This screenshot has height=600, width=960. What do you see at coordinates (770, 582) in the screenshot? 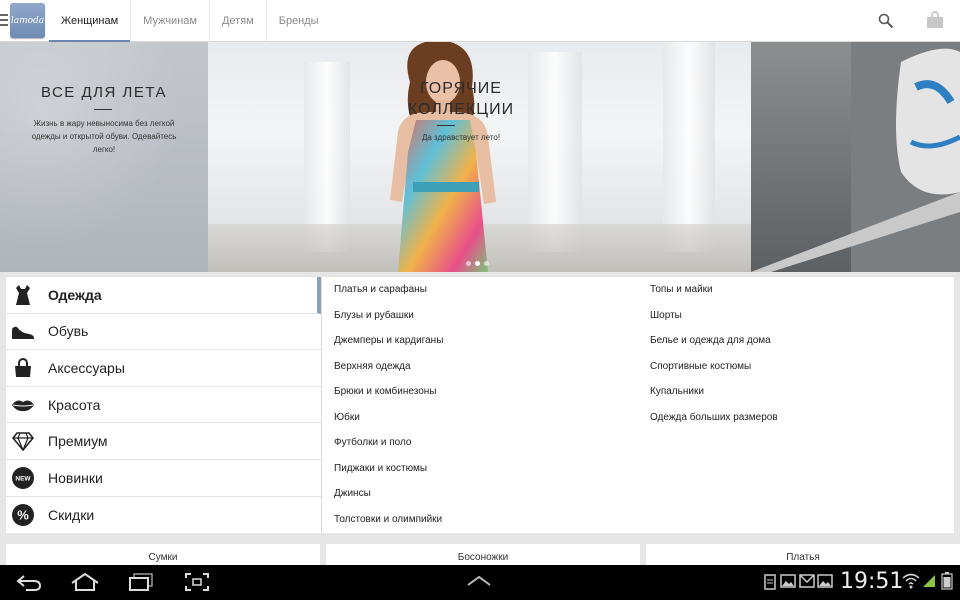
I see `notification-icon` at bounding box center [770, 582].